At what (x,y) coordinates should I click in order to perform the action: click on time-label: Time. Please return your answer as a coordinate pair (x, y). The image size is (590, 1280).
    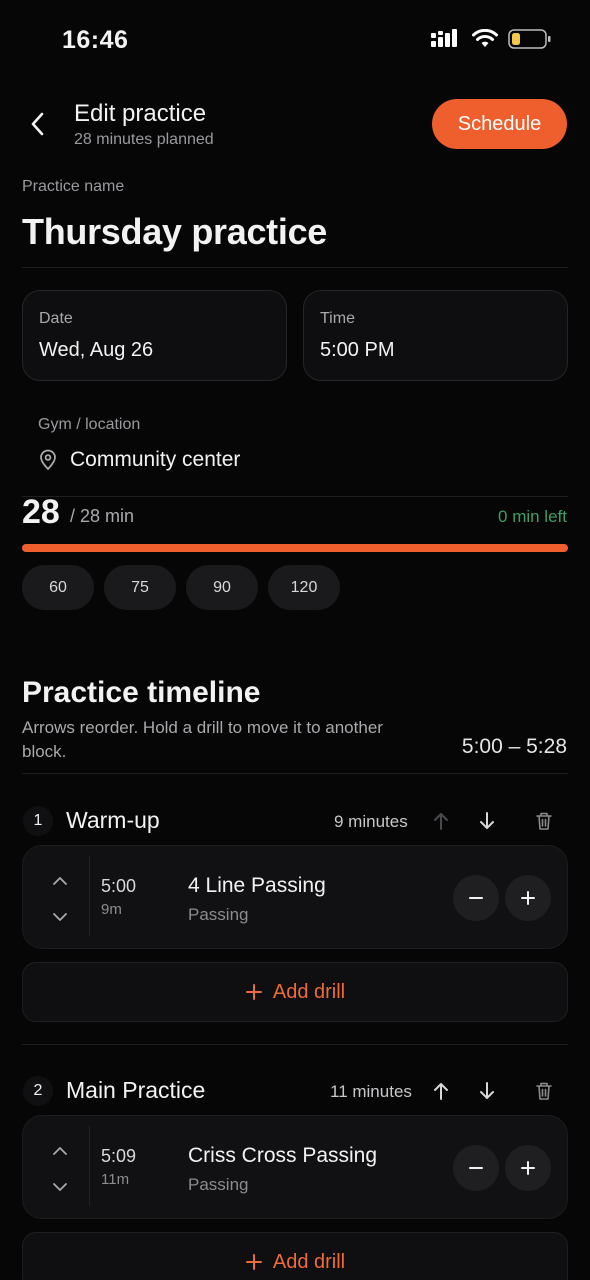
    Looking at the image, I should click on (337, 318).